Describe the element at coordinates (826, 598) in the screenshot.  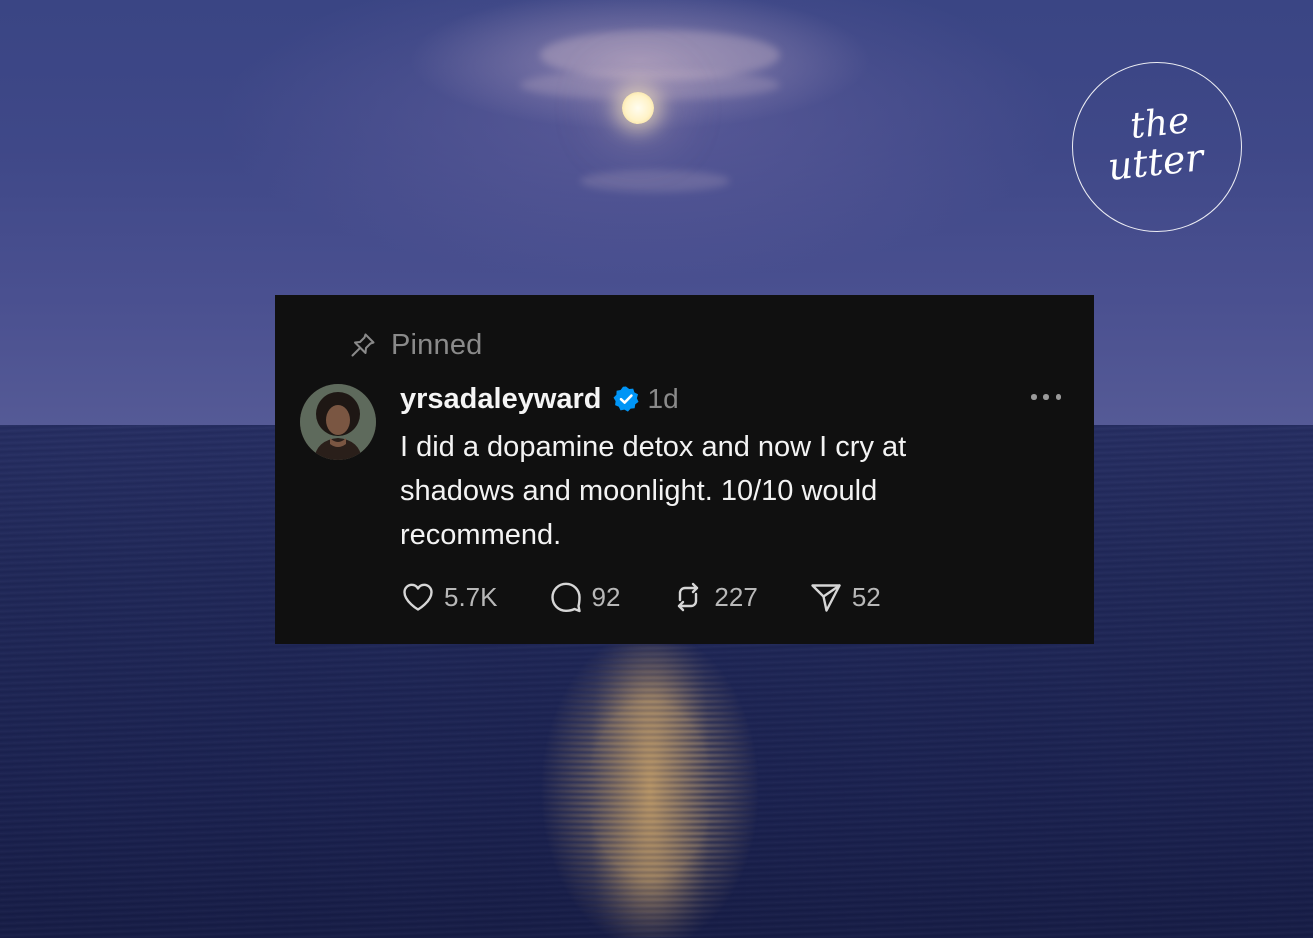
I see `send-icon` at that location.